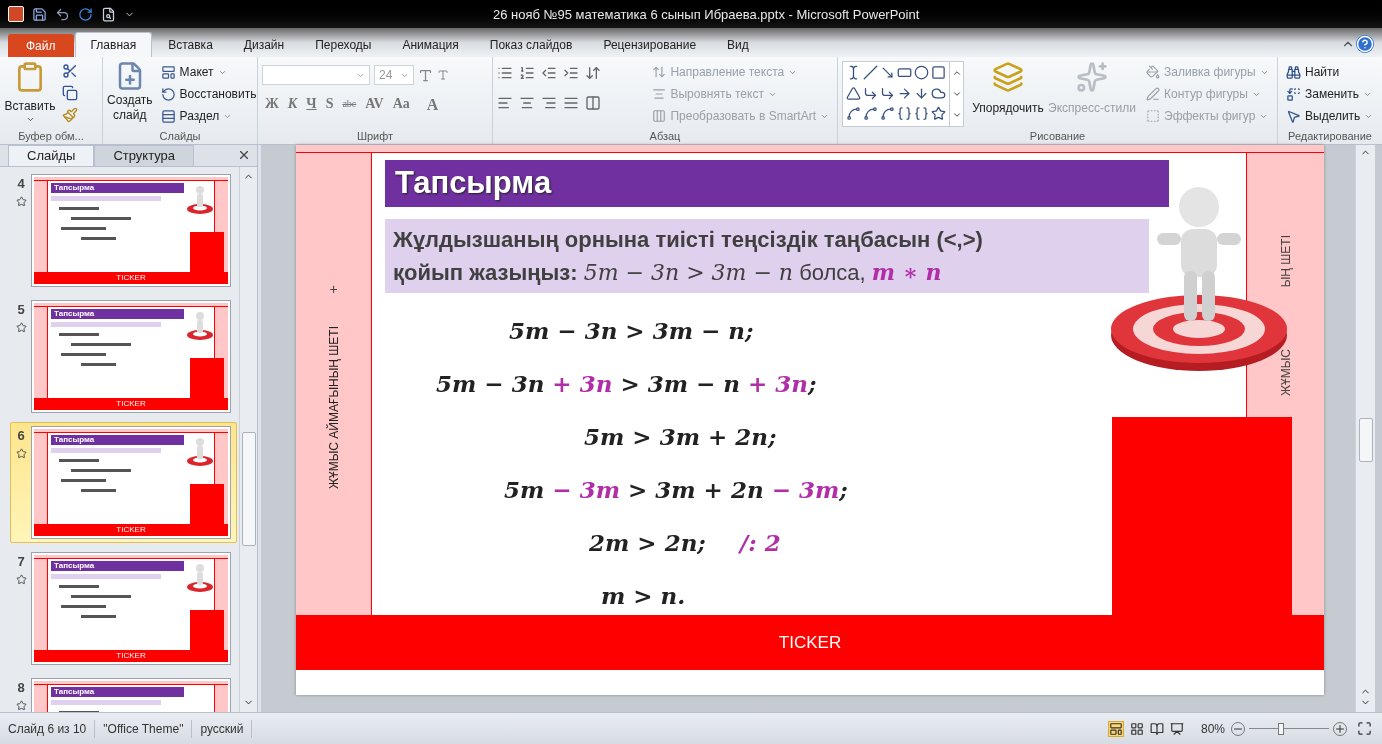 The width and height of the screenshot is (1382, 744). I want to click on arrange-button: Упорядочить, so click(1008, 94).